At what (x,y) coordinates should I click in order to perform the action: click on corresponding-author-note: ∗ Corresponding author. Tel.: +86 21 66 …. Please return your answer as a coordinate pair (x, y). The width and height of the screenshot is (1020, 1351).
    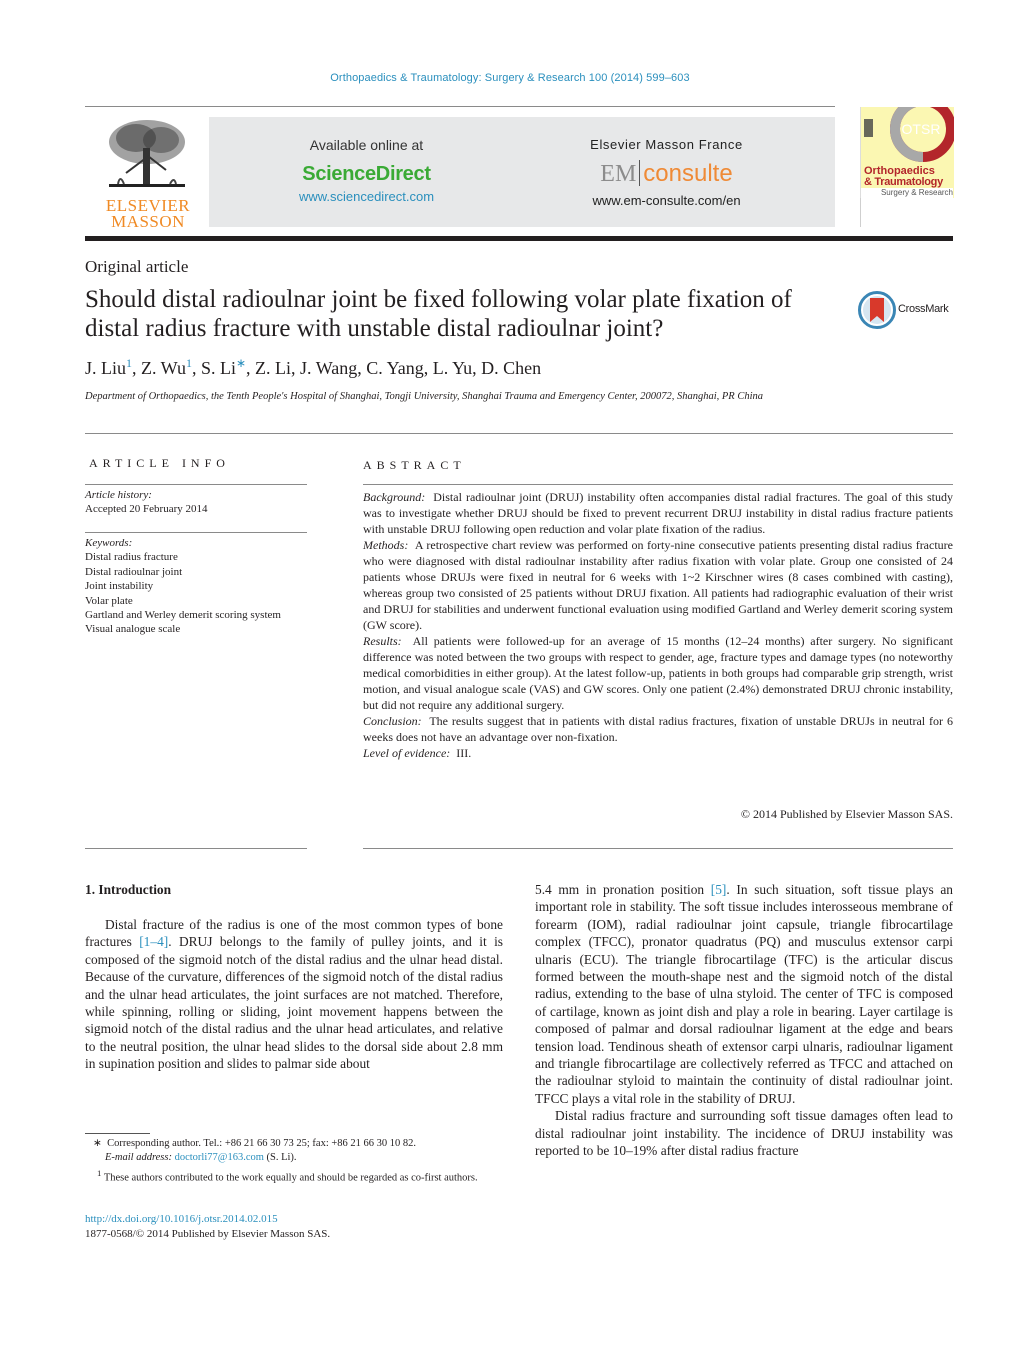
    Looking at the image, I should click on (255, 1143).